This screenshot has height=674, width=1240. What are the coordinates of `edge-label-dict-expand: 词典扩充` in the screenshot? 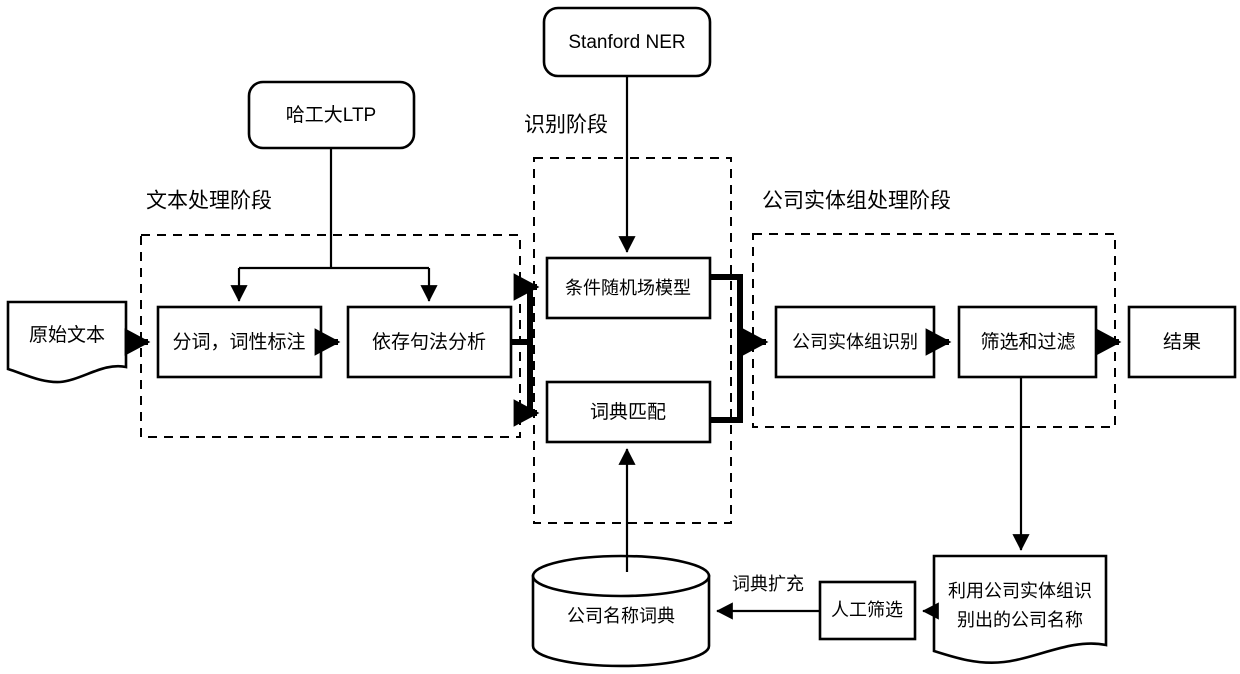 It's located at (768, 584).